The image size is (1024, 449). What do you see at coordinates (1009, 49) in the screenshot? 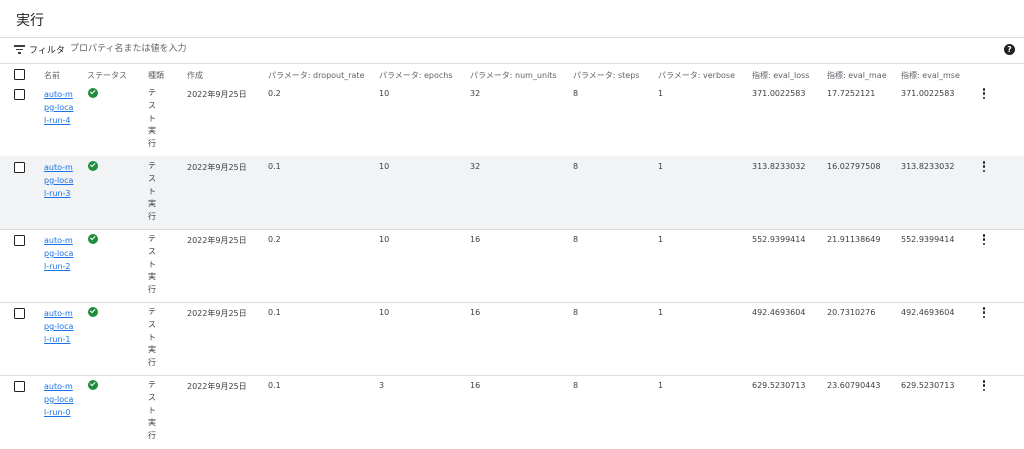
I see `help-icon: ?` at bounding box center [1009, 49].